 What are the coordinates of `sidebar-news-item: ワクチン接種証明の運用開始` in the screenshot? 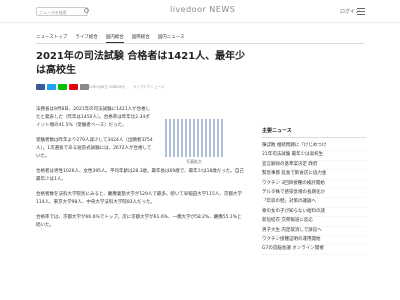 It's located at (314, 241).